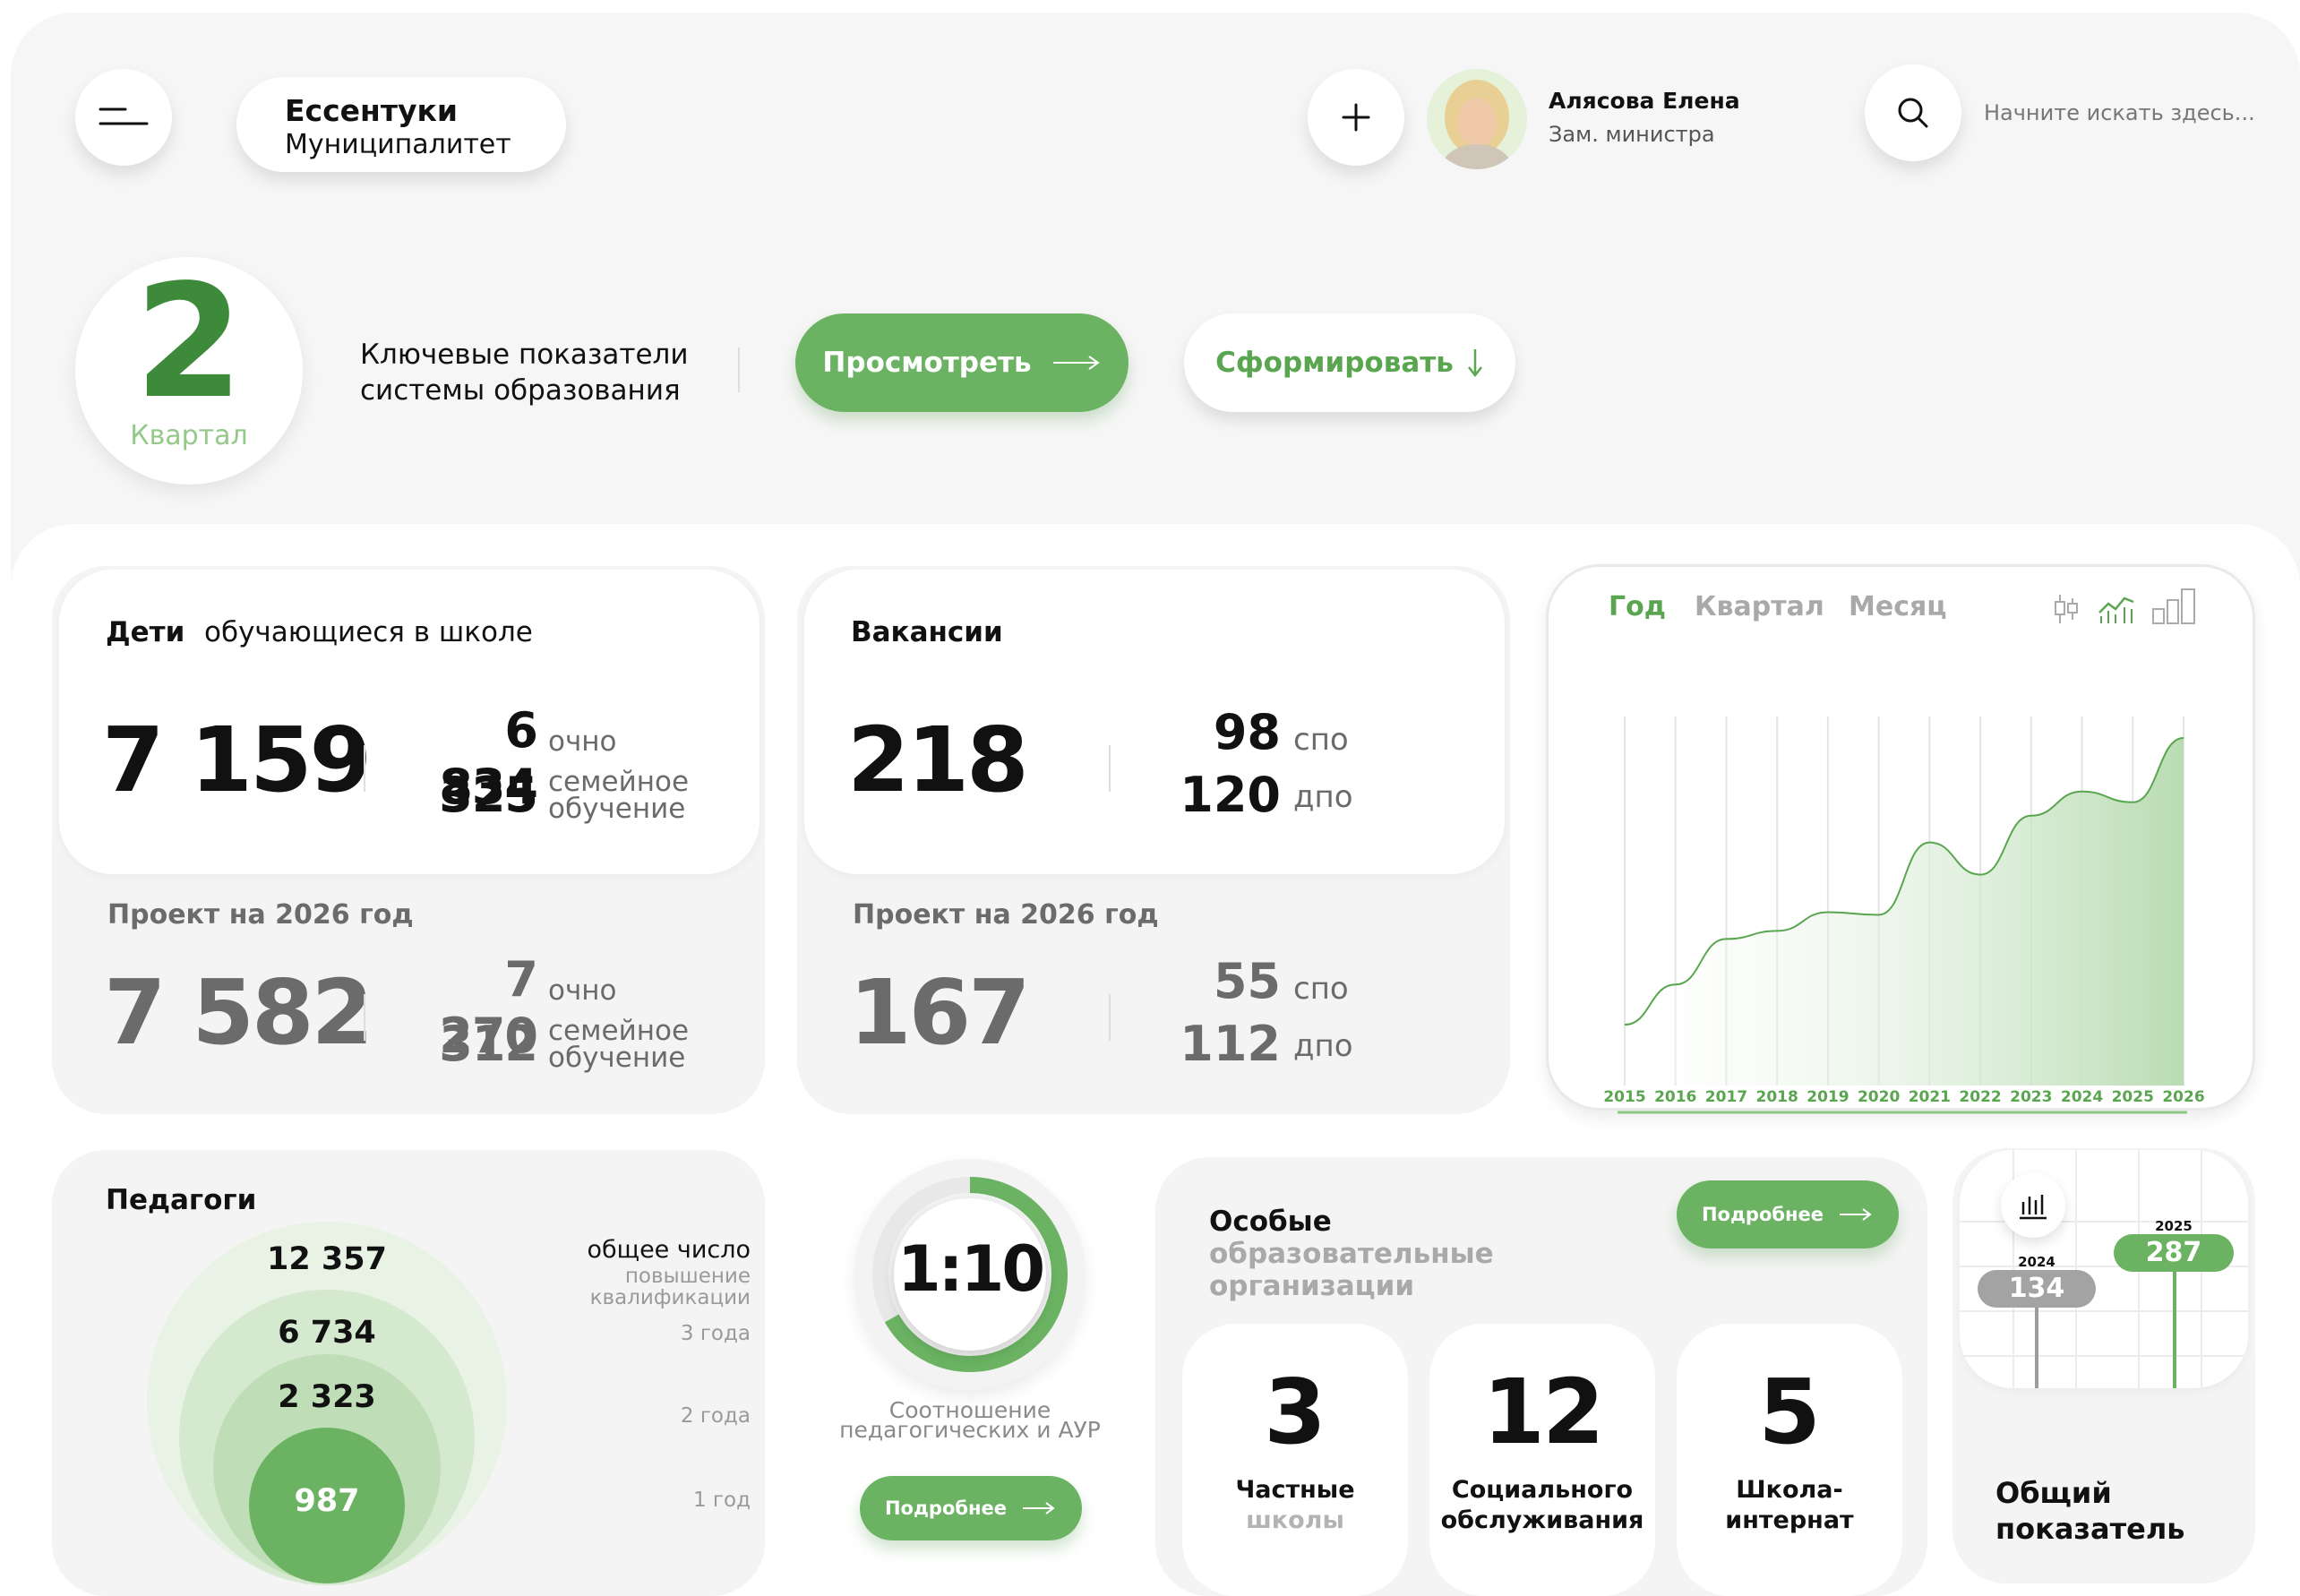 This screenshot has width=2300, height=1596. What do you see at coordinates (1762, 1215) in the screenshot?
I see `special-details-label: Подробнее` at bounding box center [1762, 1215].